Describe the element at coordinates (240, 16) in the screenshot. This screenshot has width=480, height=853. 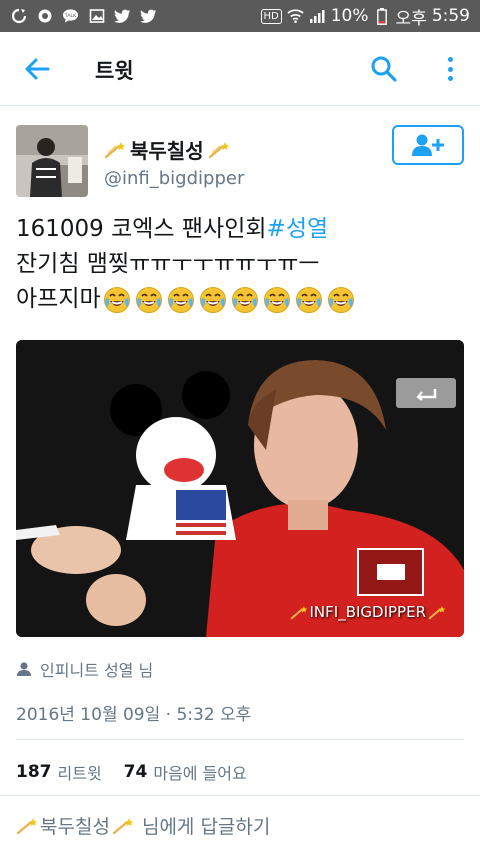
I see `status-bar: TALK HD 10% 오후 5:59` at that location.